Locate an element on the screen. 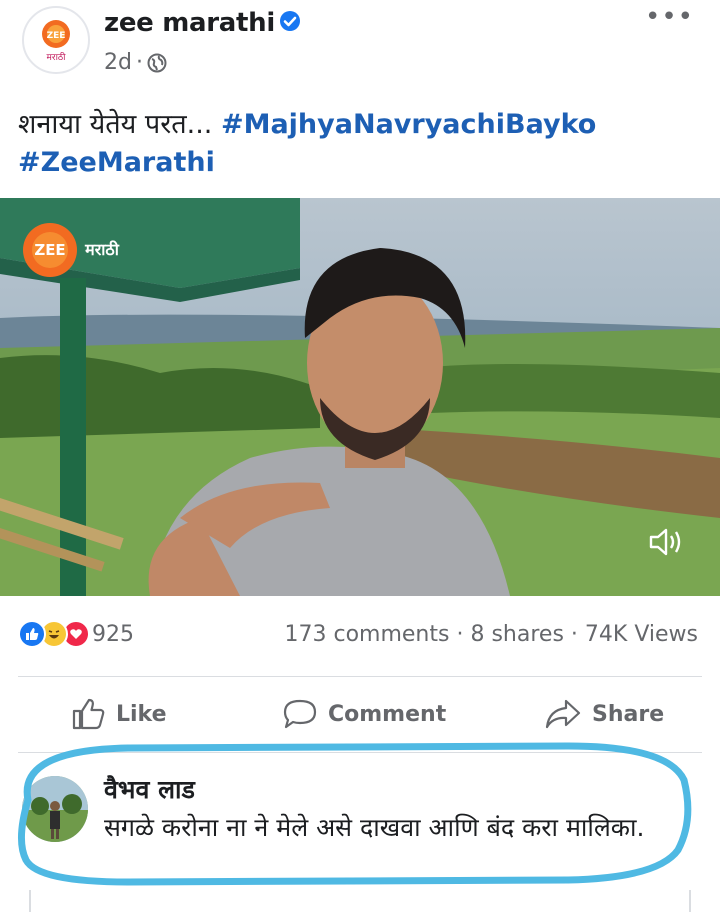 The image size is (720, 912). share-icon is located at coordinates (563, 714).